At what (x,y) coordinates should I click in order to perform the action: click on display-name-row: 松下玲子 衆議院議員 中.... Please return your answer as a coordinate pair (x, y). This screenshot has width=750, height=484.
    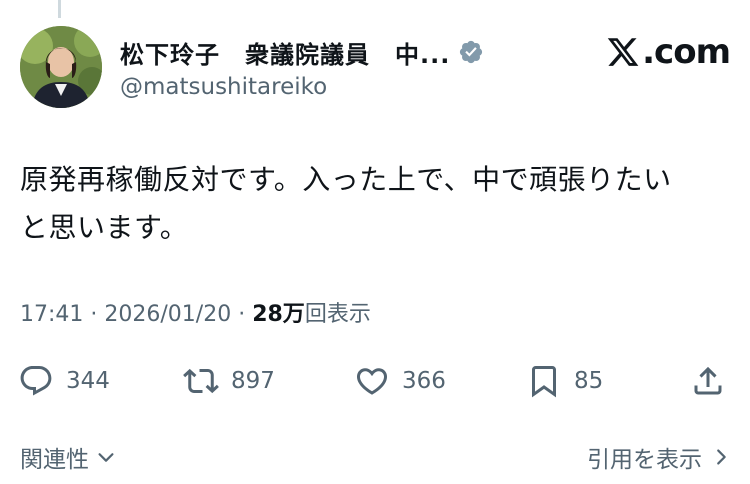
    Looking at the image, I should click on (302, 52).